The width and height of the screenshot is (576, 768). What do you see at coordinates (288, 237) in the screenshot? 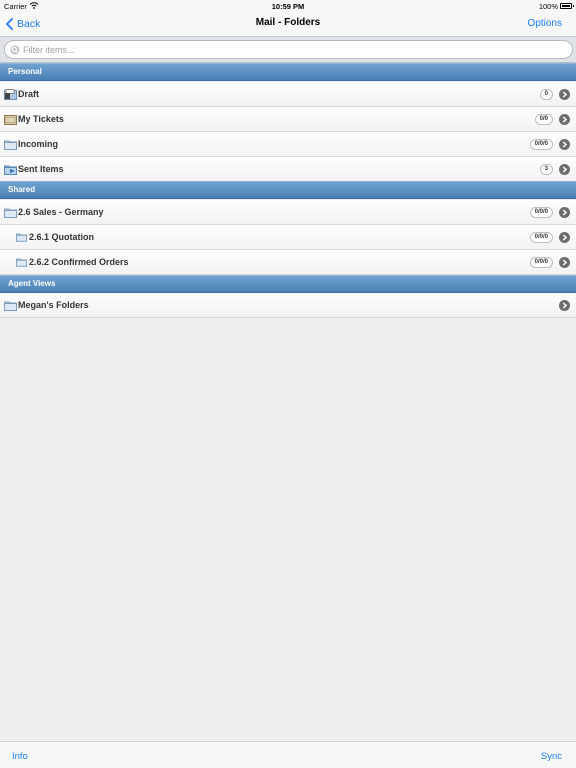
I see `folder-row-quotation: 2.6.1 Quotation 0/0/0` at bounding box center [288, 237].